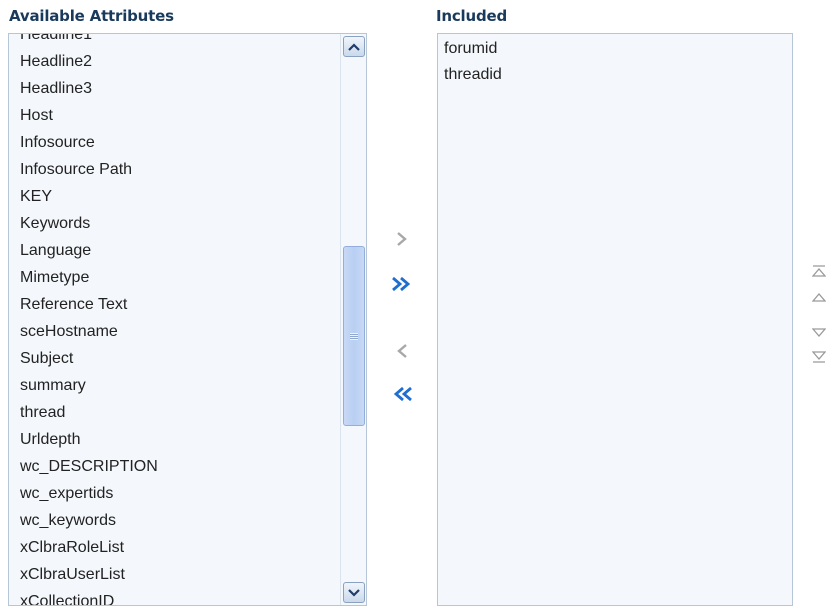  I want to click on available-attribute-item: Language, so click(175, 250).